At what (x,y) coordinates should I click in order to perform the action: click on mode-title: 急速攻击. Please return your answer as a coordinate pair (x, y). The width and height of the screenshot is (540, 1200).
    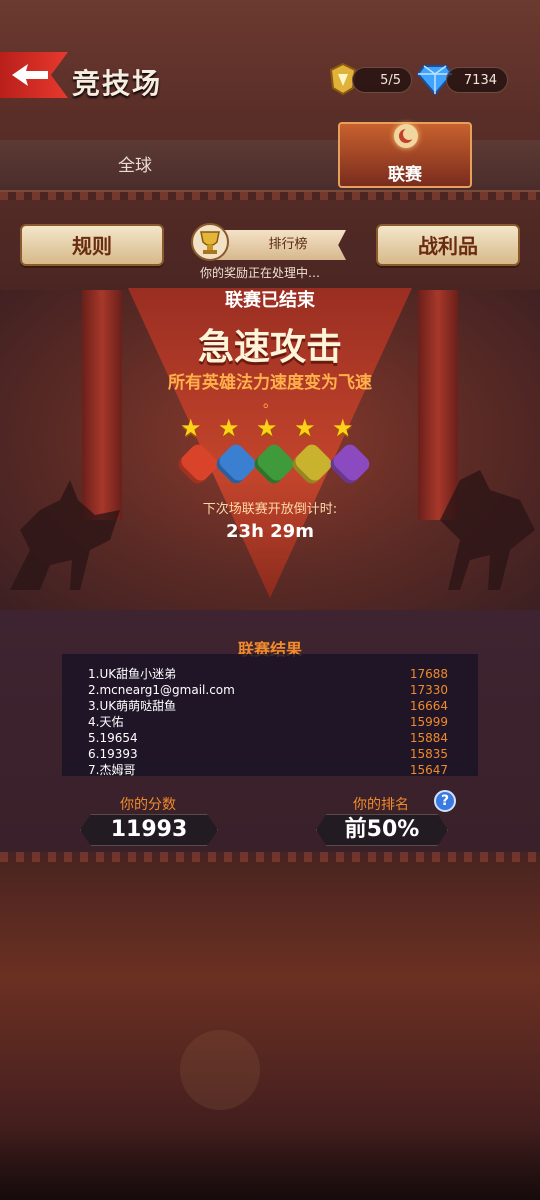
    Looking at the image, I should click on (269, 347).